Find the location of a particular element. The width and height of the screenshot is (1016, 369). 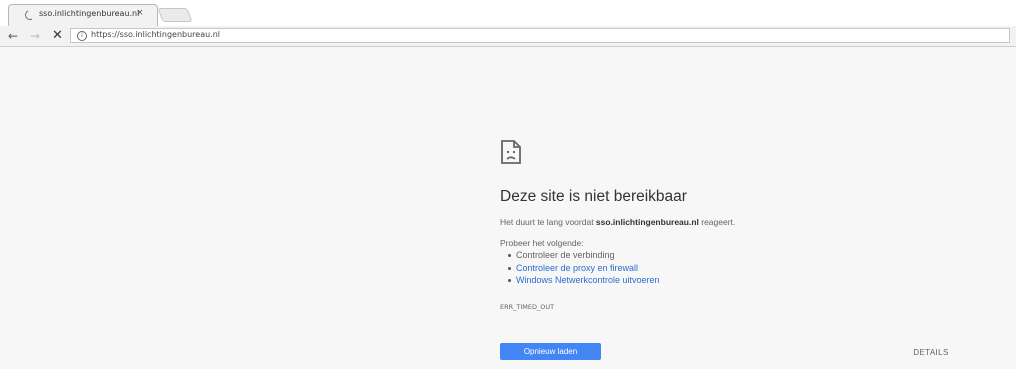

description-suffix: reageert. is located at coordinates (717, 222).